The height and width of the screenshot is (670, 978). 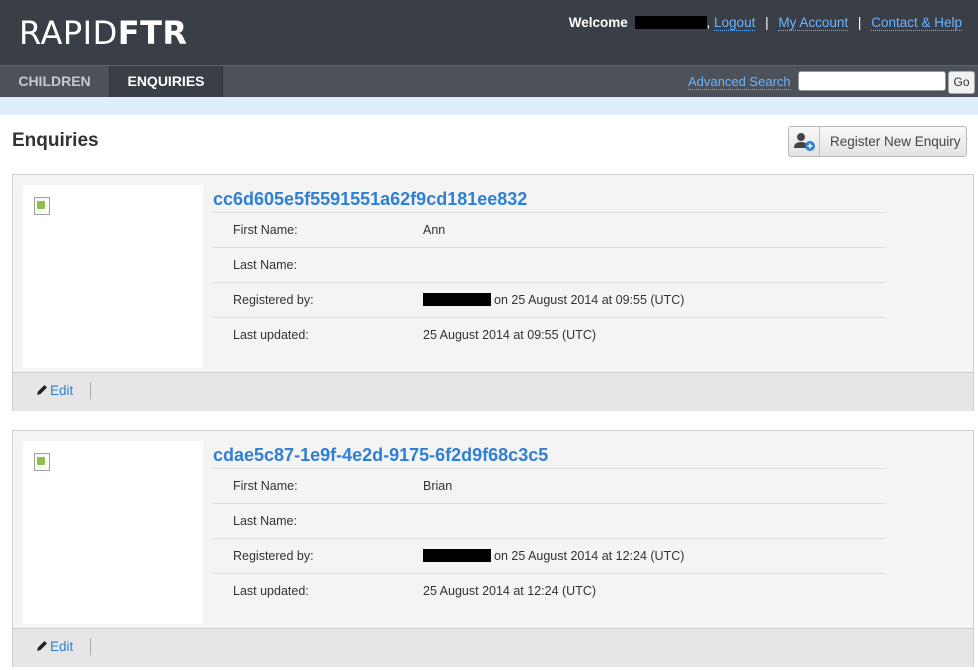 What do you see at coordinates (589, 556) in the screenshot?
I see `registered-on-value: on 25 August 2014 at 12:24 (UTC)` at bounding box center [589, 556].